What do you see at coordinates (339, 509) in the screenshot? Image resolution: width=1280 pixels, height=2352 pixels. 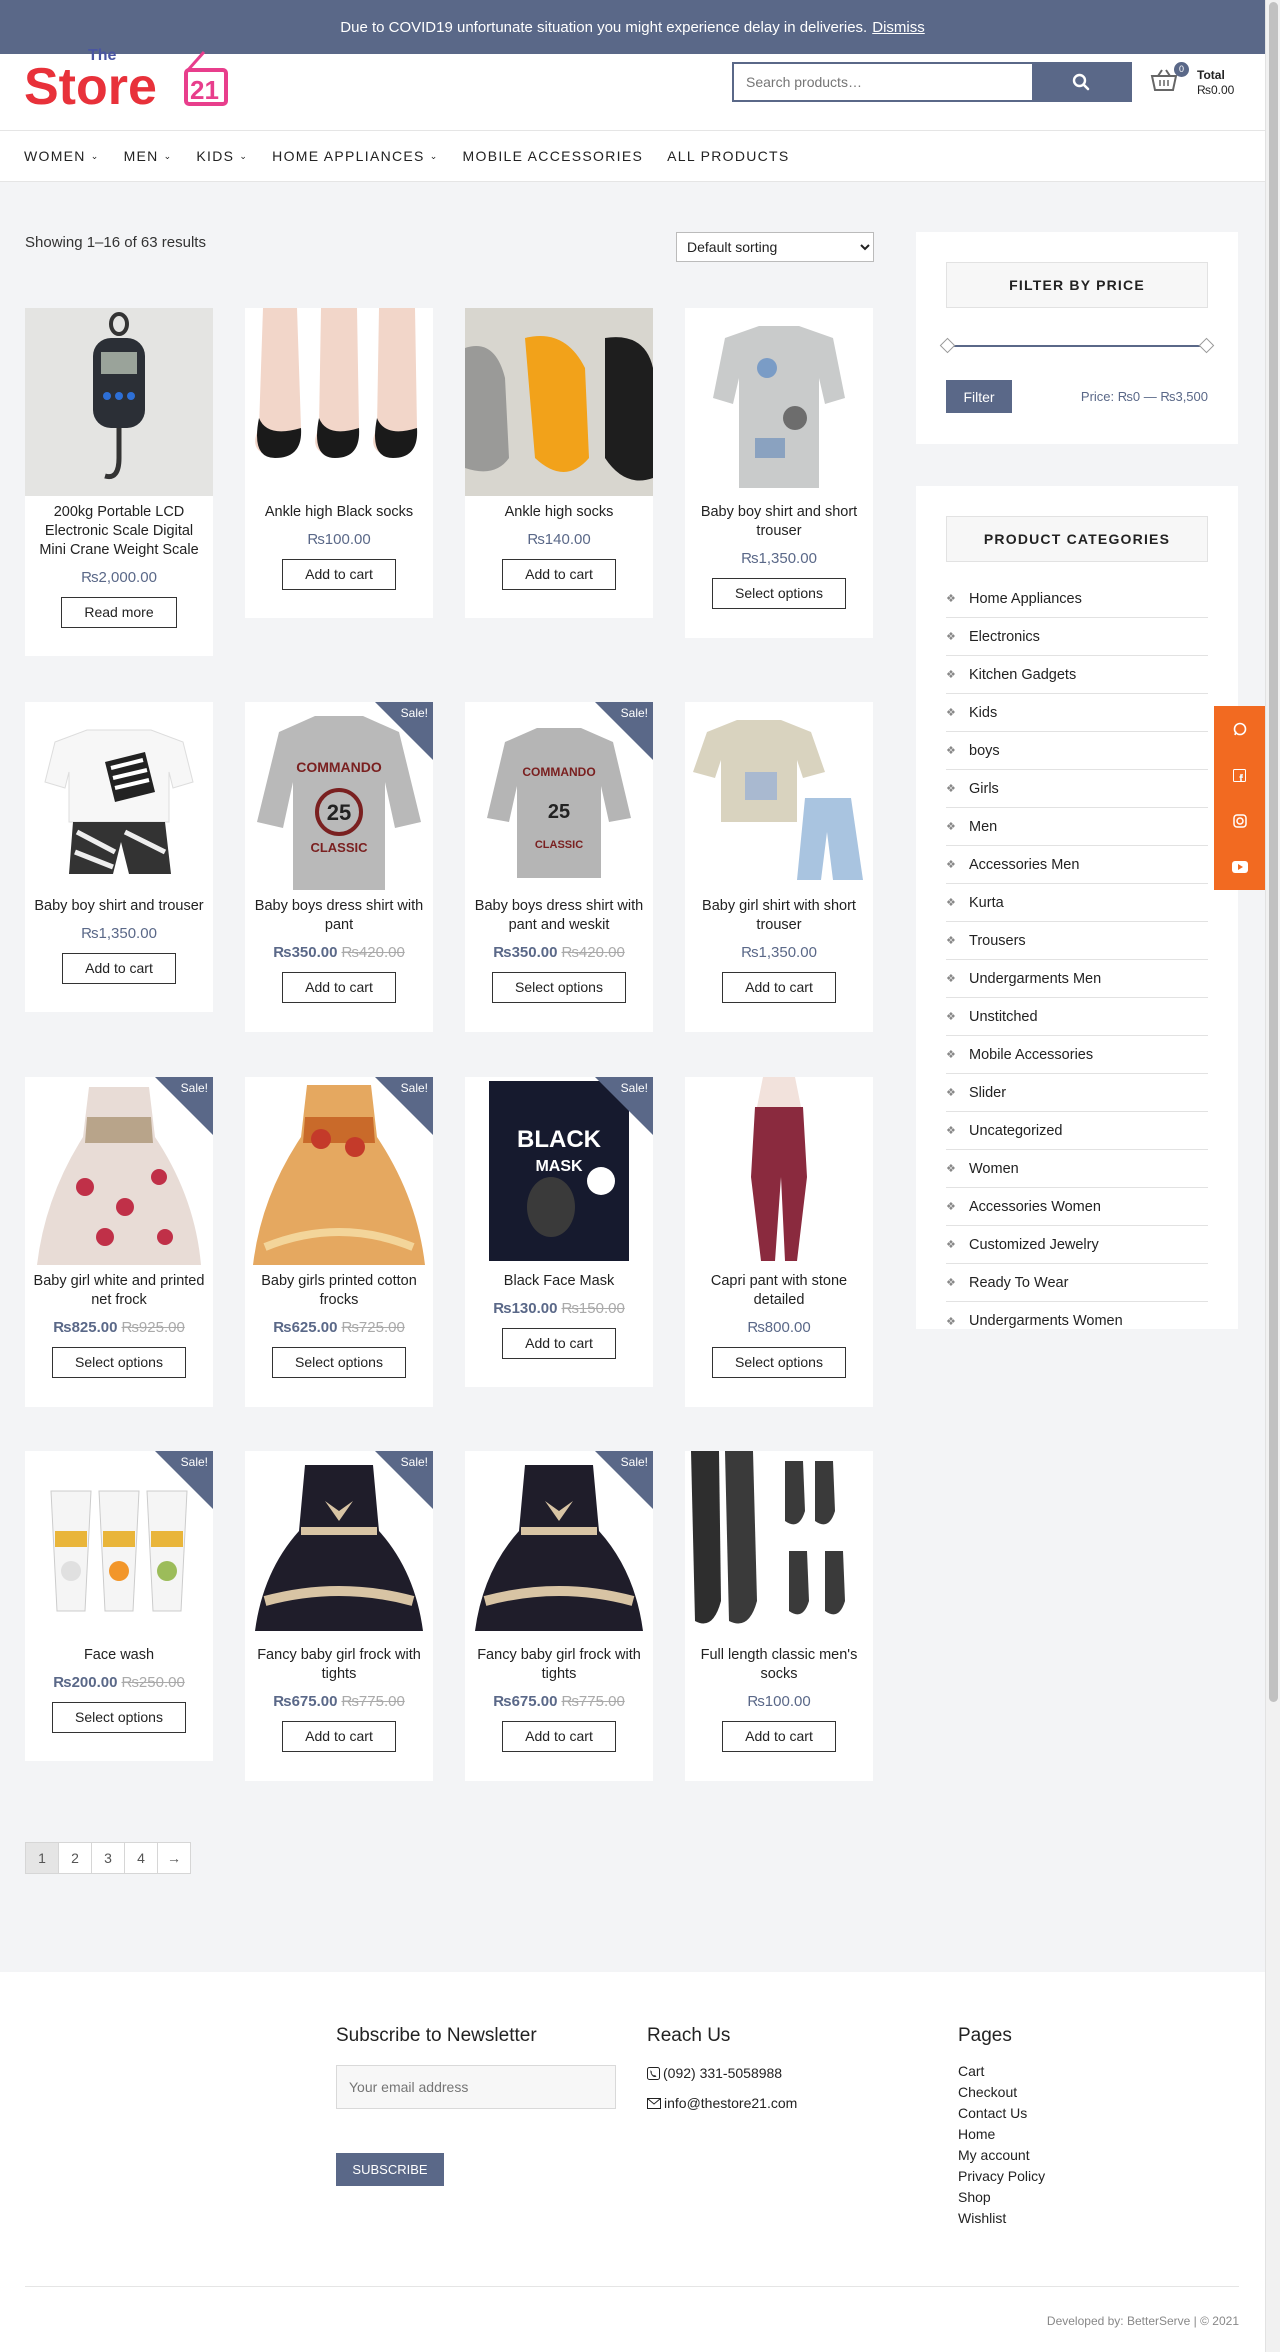 I see `product-title: Ankle high Black socks` at bounding box center [339, 509].